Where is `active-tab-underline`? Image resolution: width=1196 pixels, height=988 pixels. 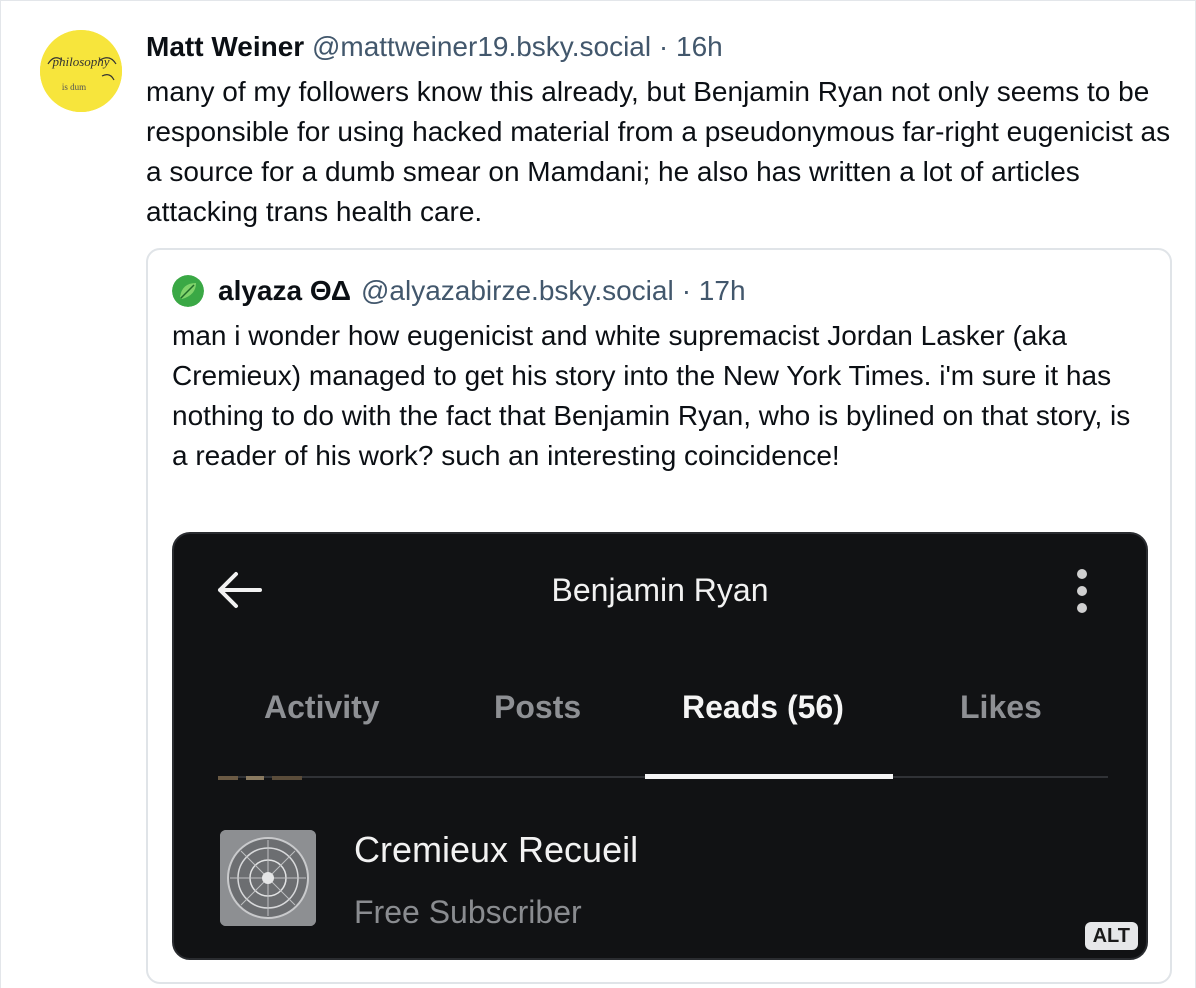 active-tab-underline is located at coordinates (769, 776).